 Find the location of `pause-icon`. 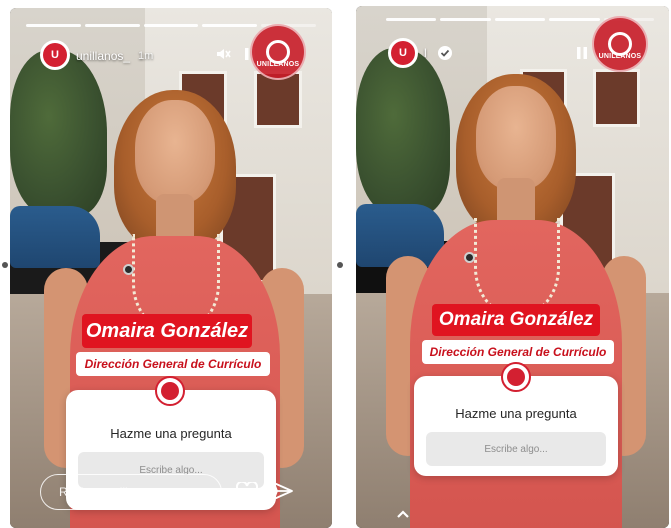

pause-icon is located at coordinates (582, 53).